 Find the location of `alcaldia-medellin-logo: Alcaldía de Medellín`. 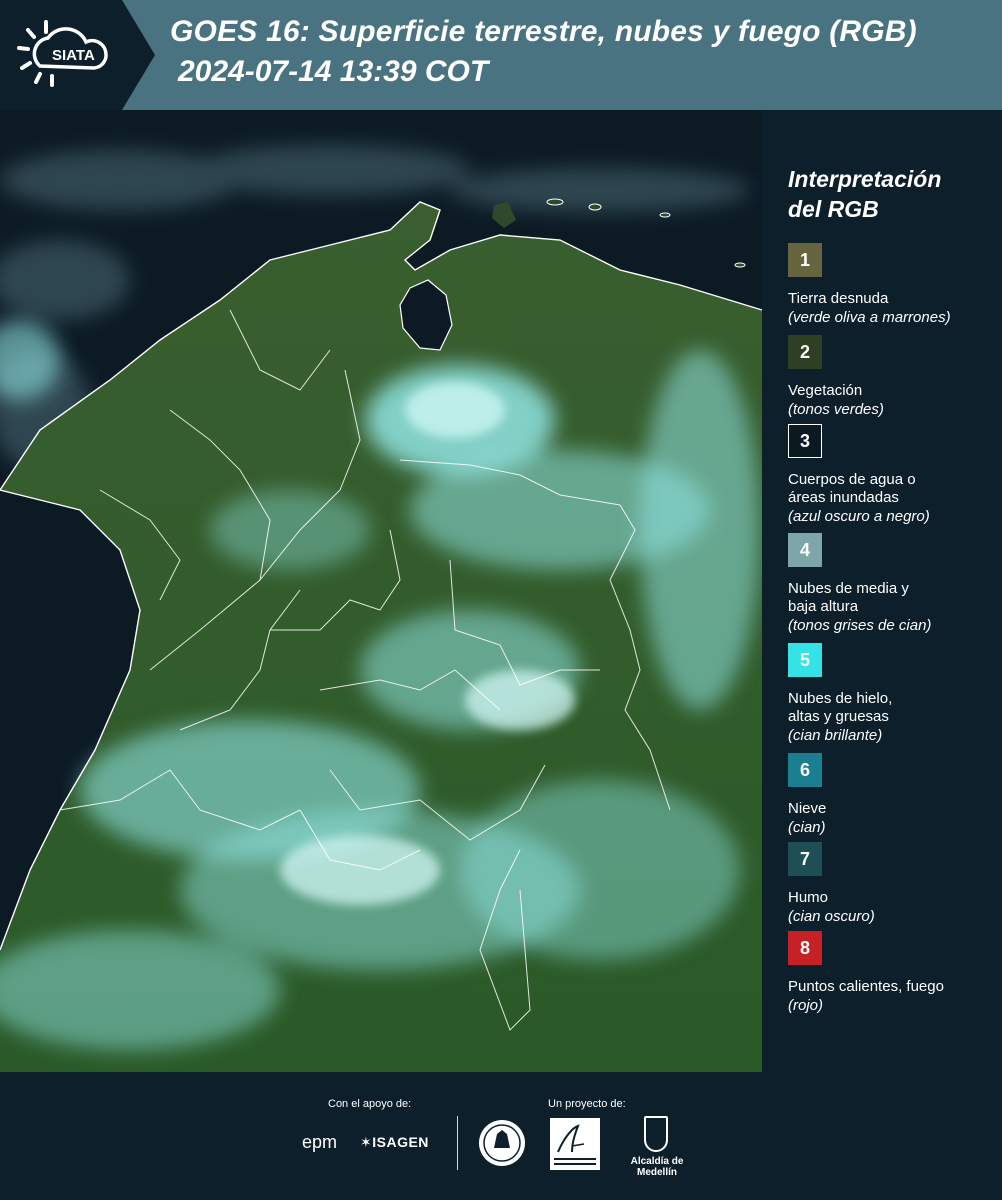

alcaldia-medellin-logo: Alcaldía de Medellín is located at coordinates (657, 1147).